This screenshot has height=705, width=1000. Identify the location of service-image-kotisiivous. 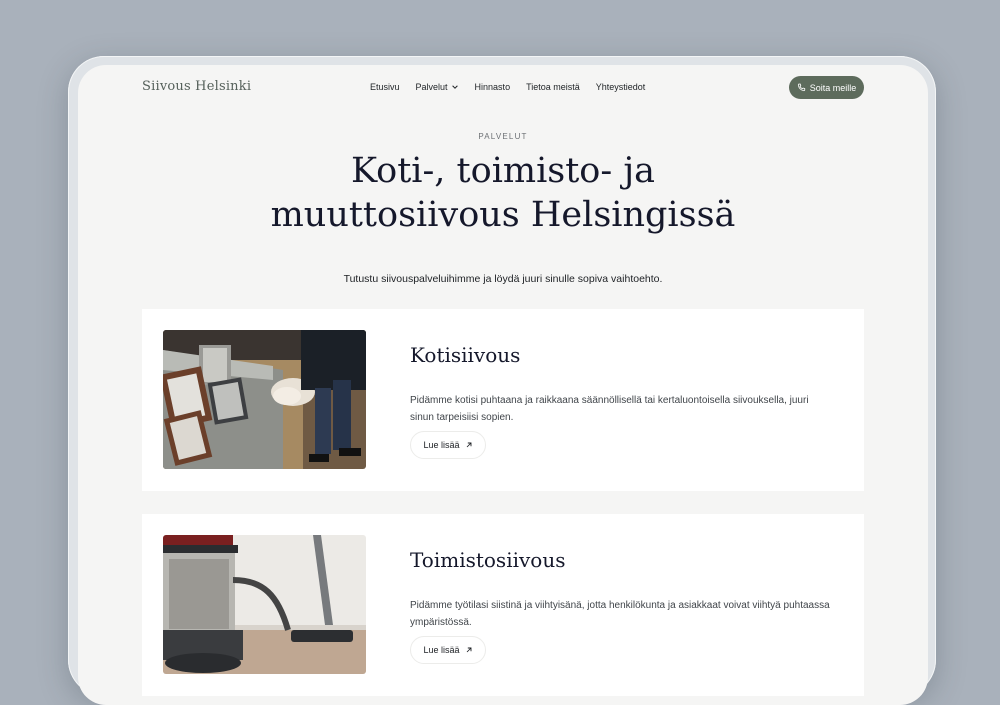
(264, 399).